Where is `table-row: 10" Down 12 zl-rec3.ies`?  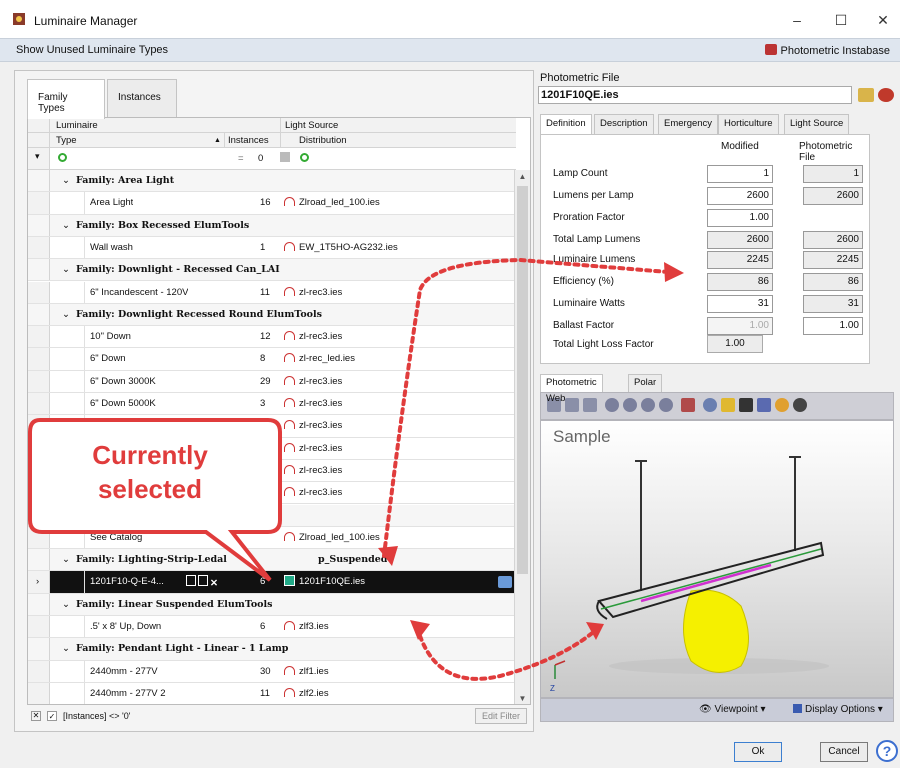
table-row: 10" Down 12 zl-rec3.ies is located at coordinates (272, 337).